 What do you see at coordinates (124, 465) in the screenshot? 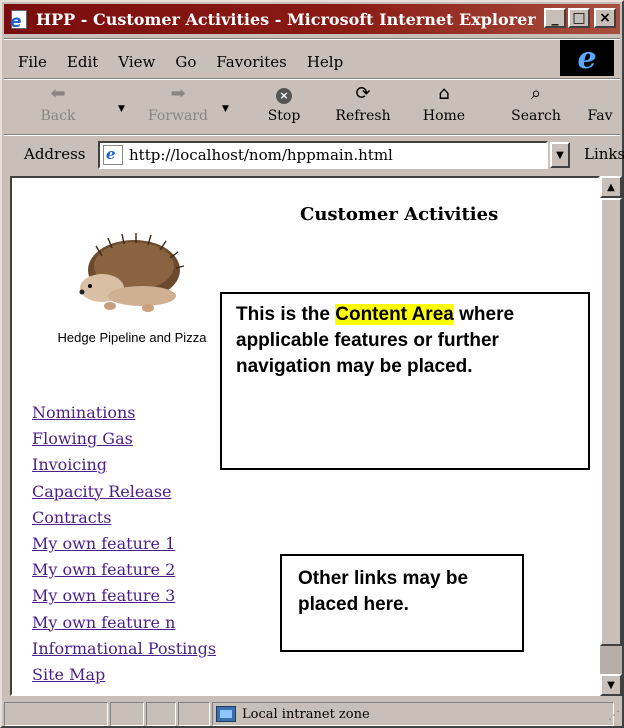
I see `nav-link-invoicing: Invoicing` at bounding box center [124, 465].